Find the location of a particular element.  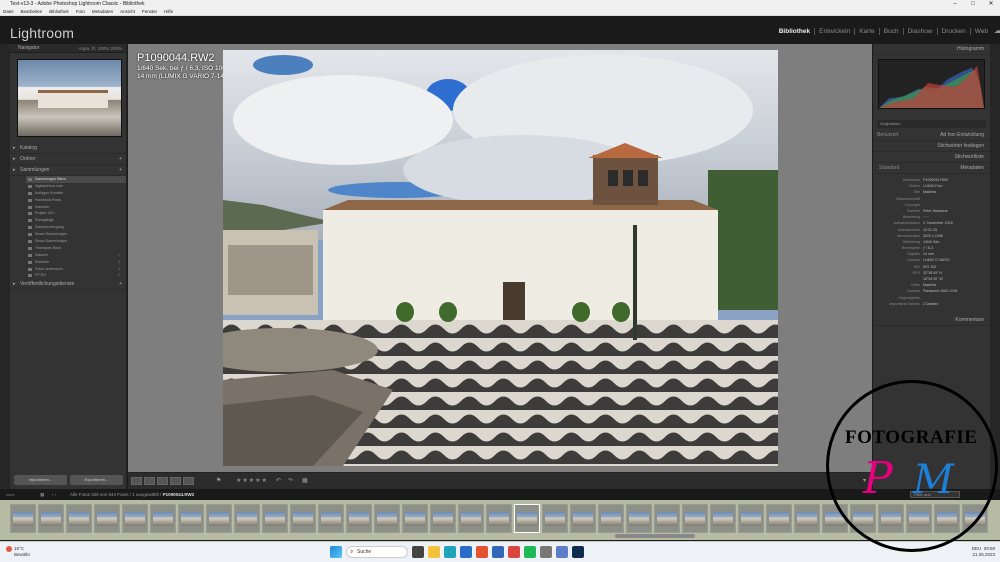

star-rating: ★★★★★ is located at coordinates (252, 480).